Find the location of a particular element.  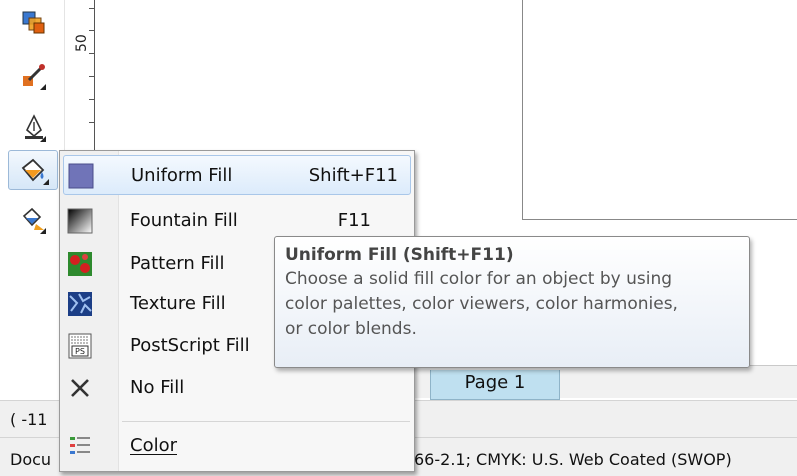

document-info-prefix: Docu is located at coordinates (31, 459).